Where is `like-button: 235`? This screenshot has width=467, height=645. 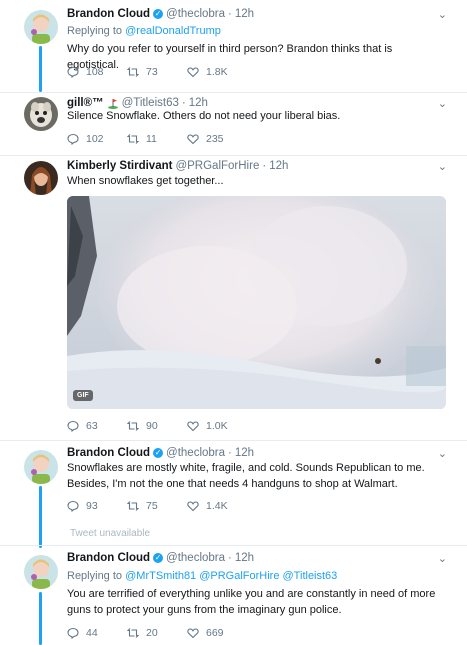
like-button: 235 is located at coordinates (217, 139).